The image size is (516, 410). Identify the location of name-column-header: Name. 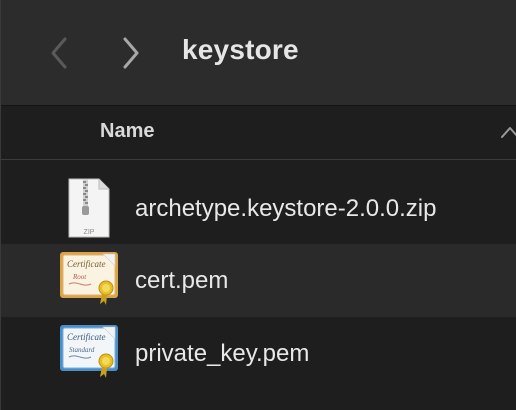
(127, 131).